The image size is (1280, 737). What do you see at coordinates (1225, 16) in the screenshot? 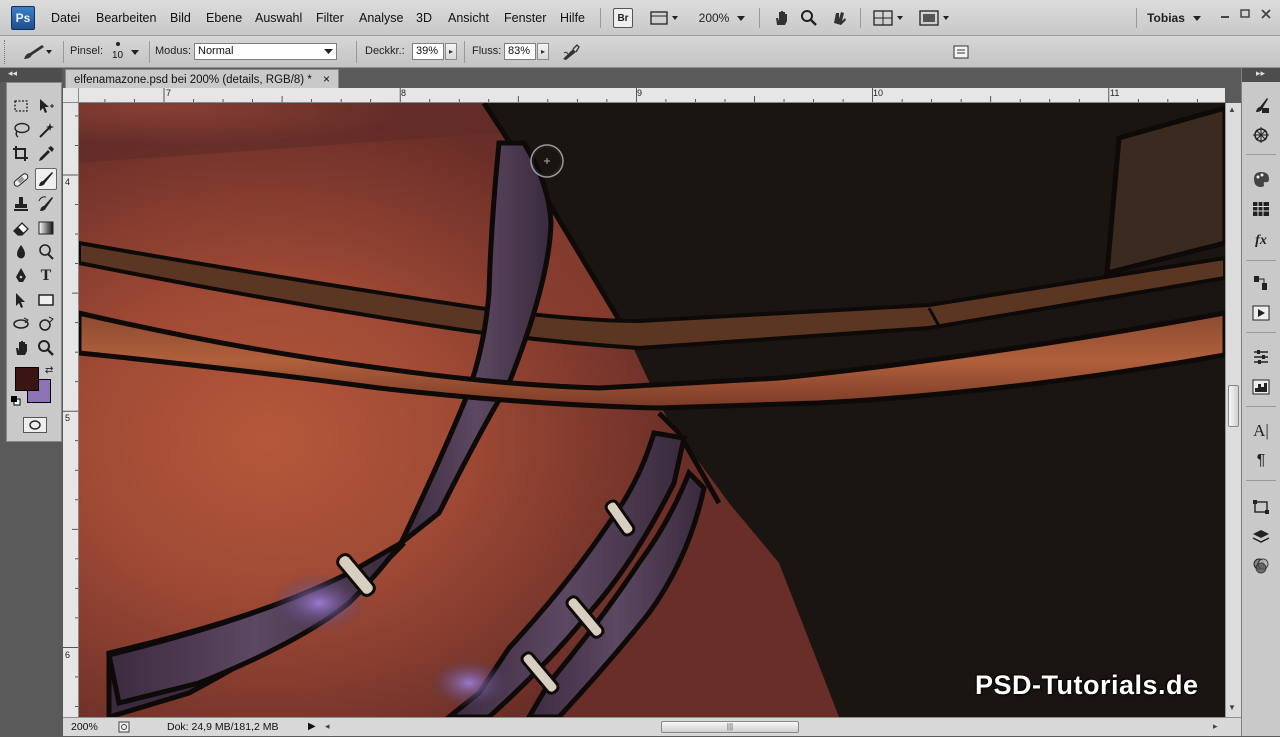
I see `minimize-button` at bounding box center [1225, 16].